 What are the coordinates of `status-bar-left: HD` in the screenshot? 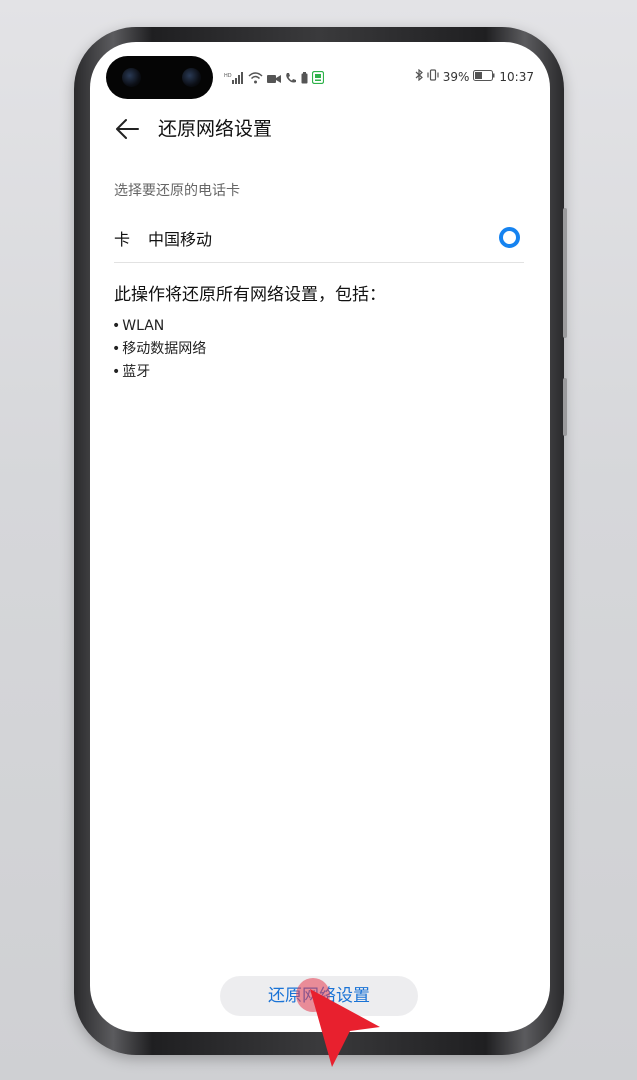 It's located at (274, 78).